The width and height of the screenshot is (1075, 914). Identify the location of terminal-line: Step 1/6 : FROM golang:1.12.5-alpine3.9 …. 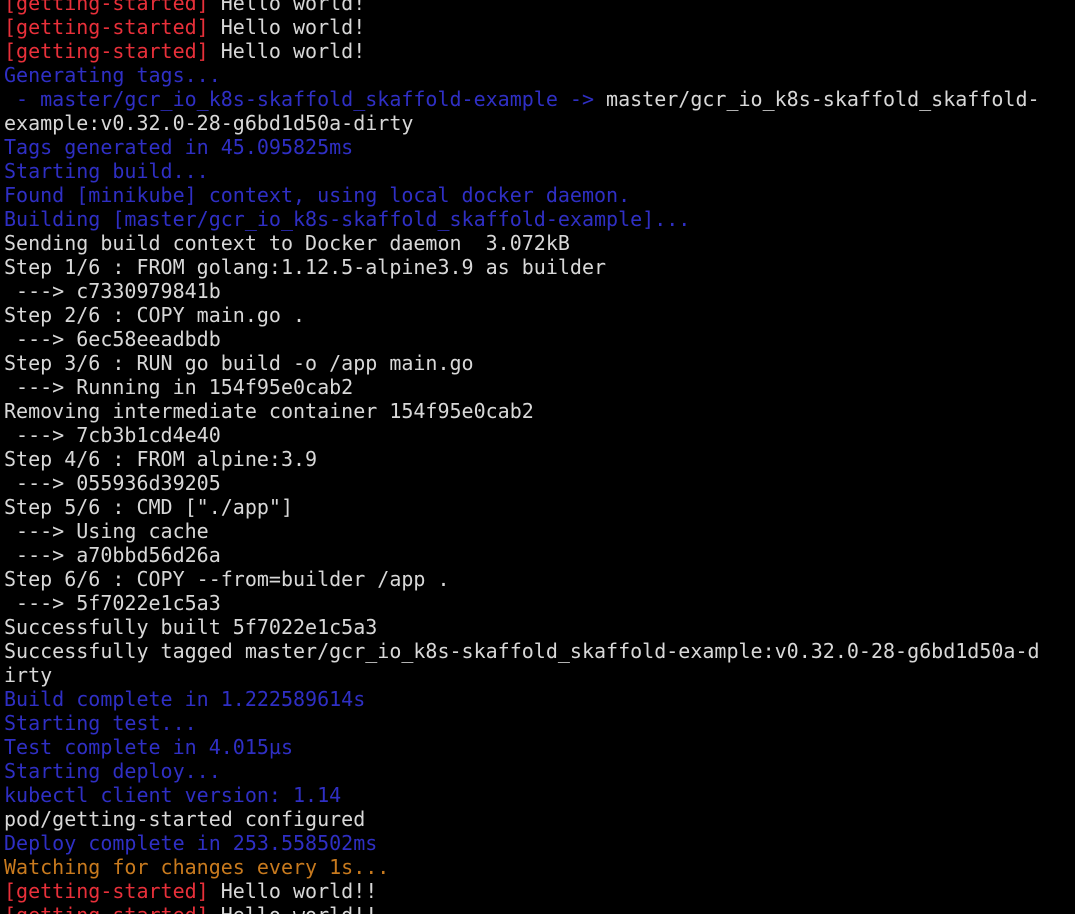
(539, 267).